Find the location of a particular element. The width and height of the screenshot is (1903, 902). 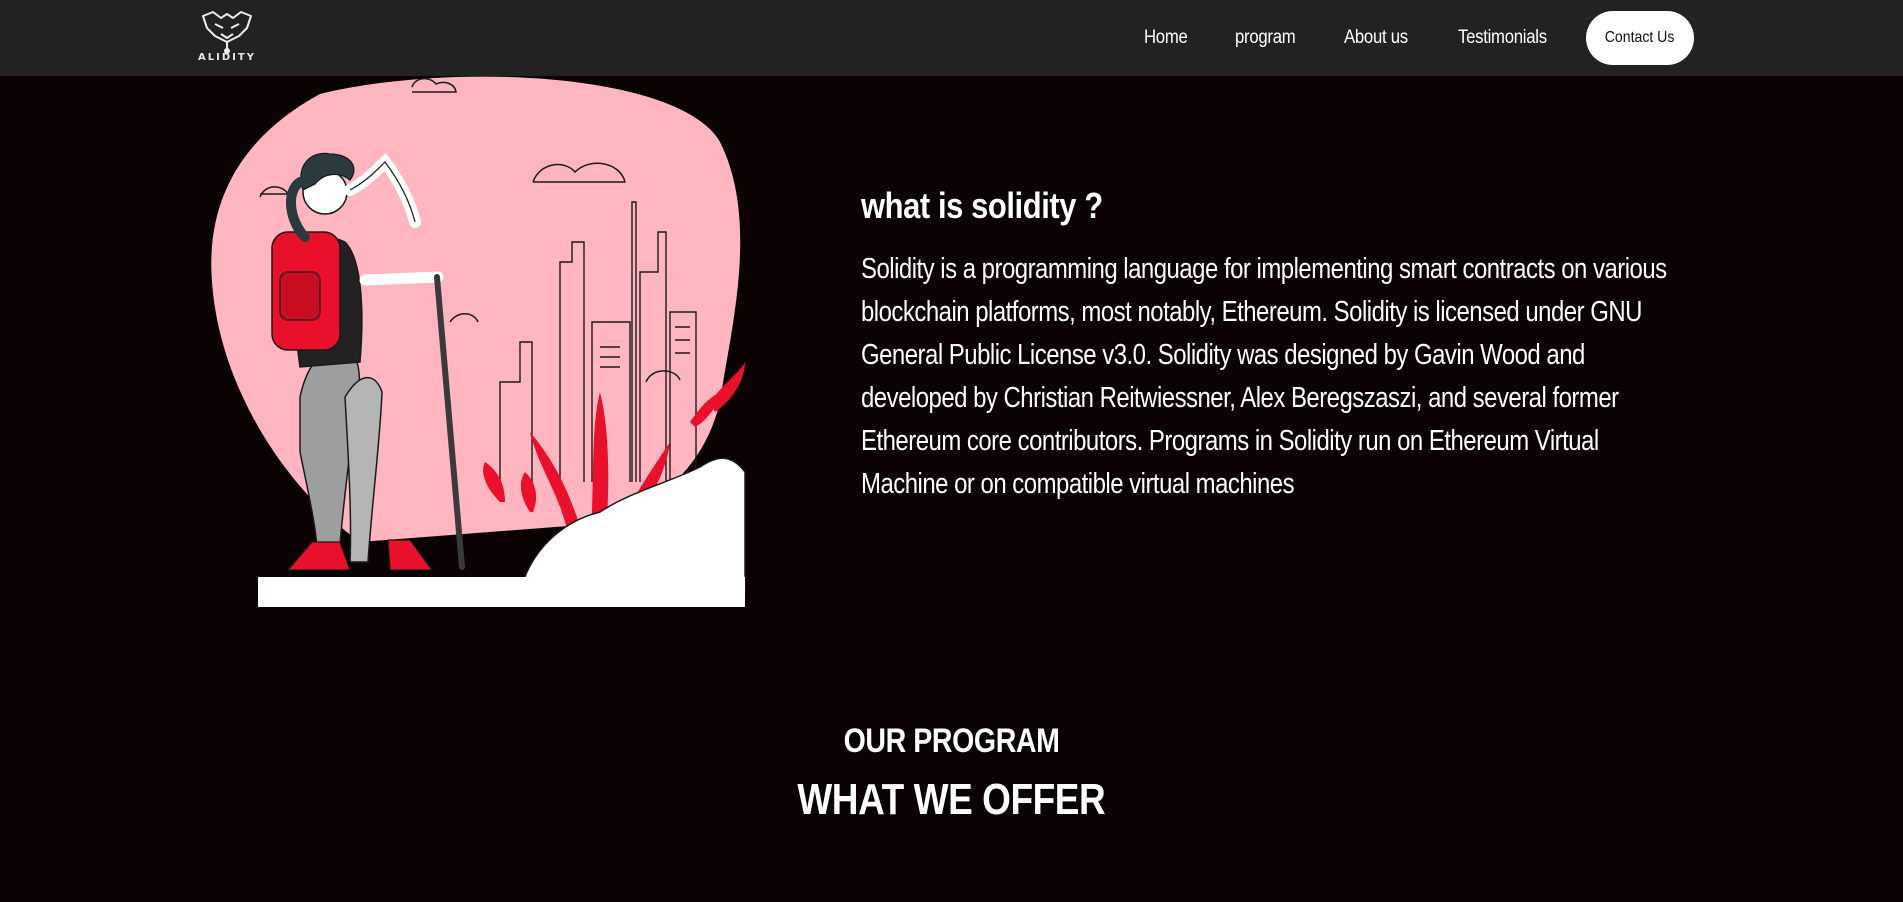

contact-us-button: Contact Us is located at coordinates (1640, 38).